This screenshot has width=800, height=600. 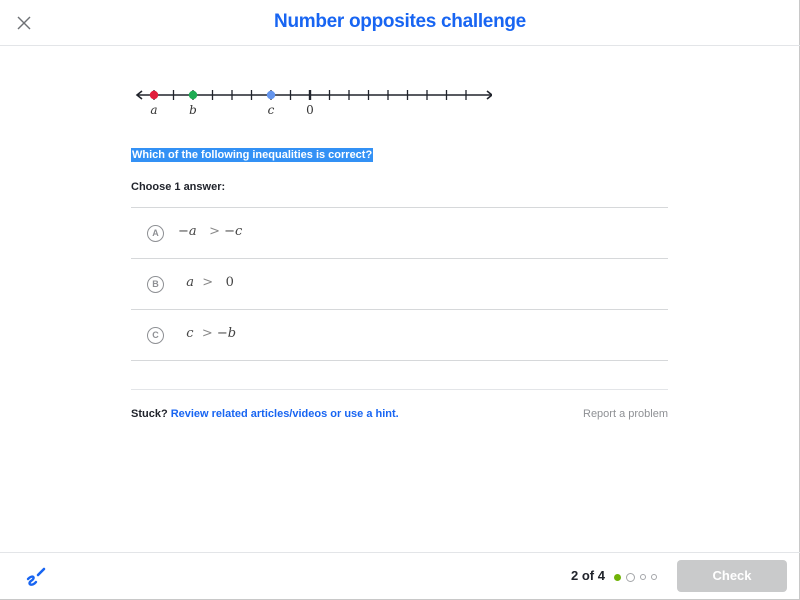 I want to click on point-label-c: c, so click(x=271, y=110).